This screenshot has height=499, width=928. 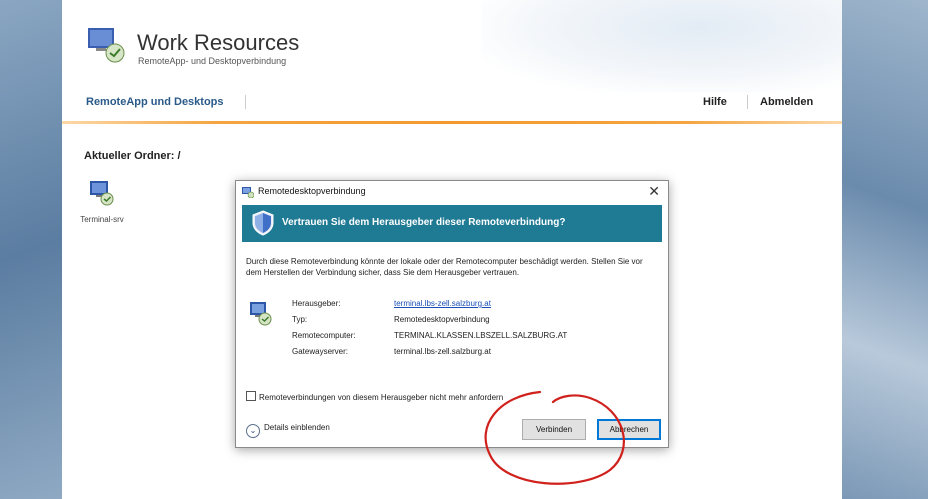 I want to click on resource-tile-label: Terminal-srv, so click(x=102, y=219).